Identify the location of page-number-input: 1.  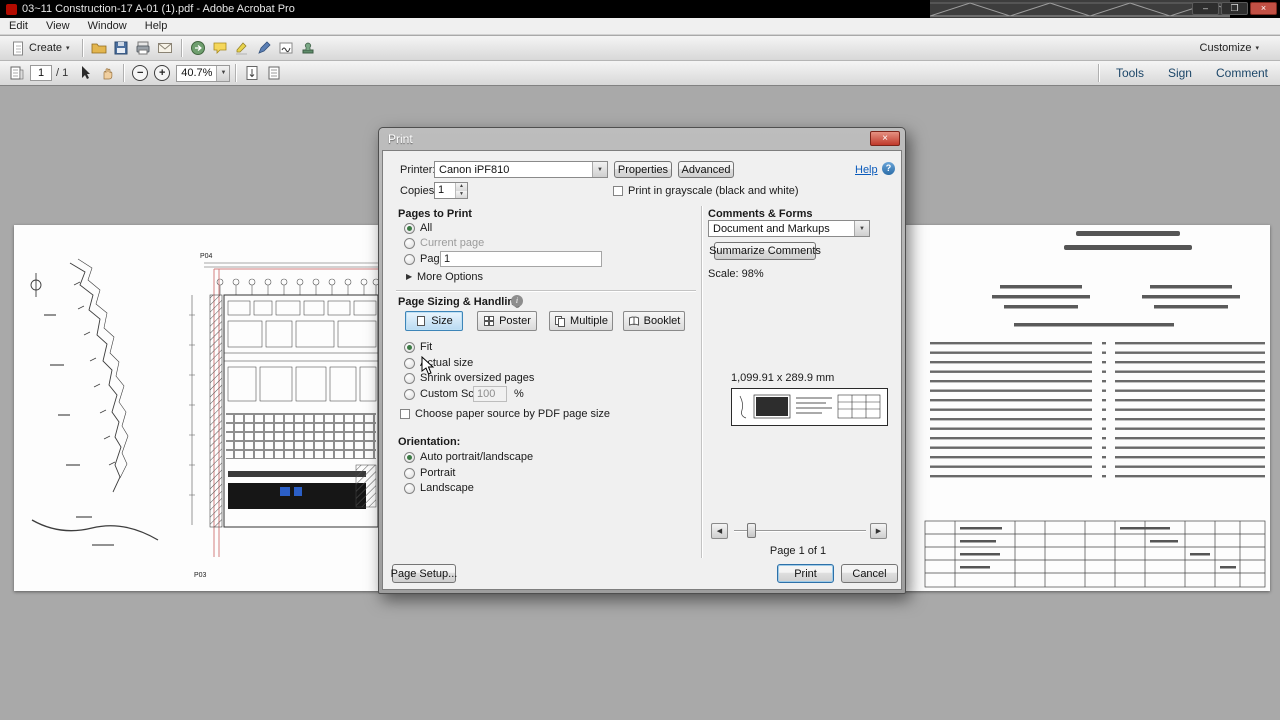
(41, 73).